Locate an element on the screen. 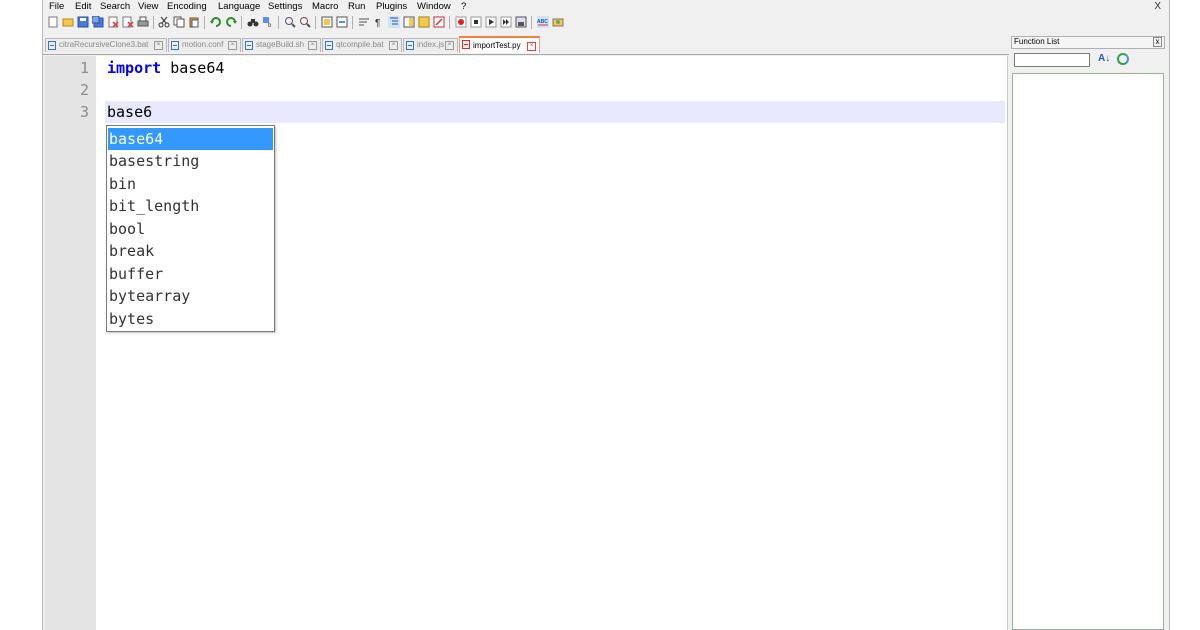 The width and height of the screenshot is (1200, 630). menu-macro: Macro is located at coordinates (325, 6).